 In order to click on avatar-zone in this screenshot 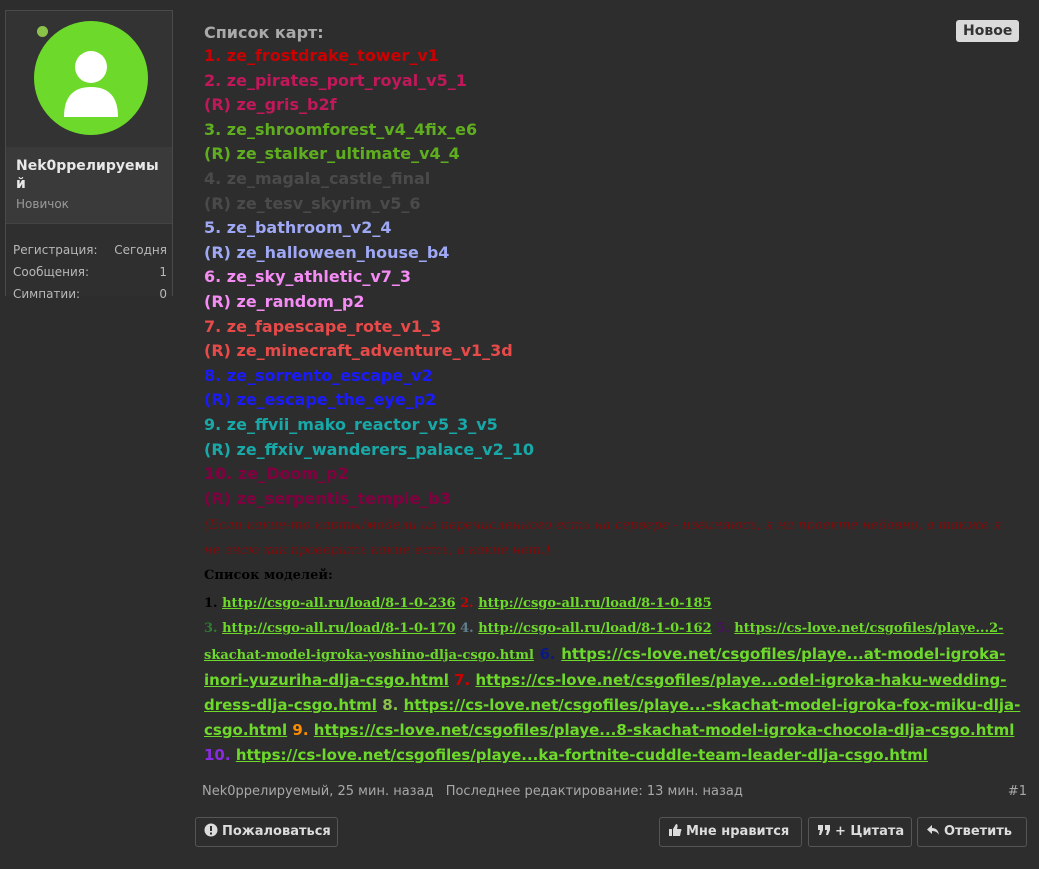, I will do `click(89, 79)`.